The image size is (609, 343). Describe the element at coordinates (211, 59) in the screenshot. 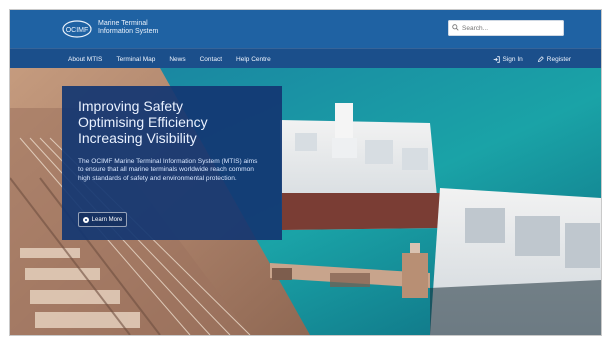

I see `nav-contact: Contact` at that location.